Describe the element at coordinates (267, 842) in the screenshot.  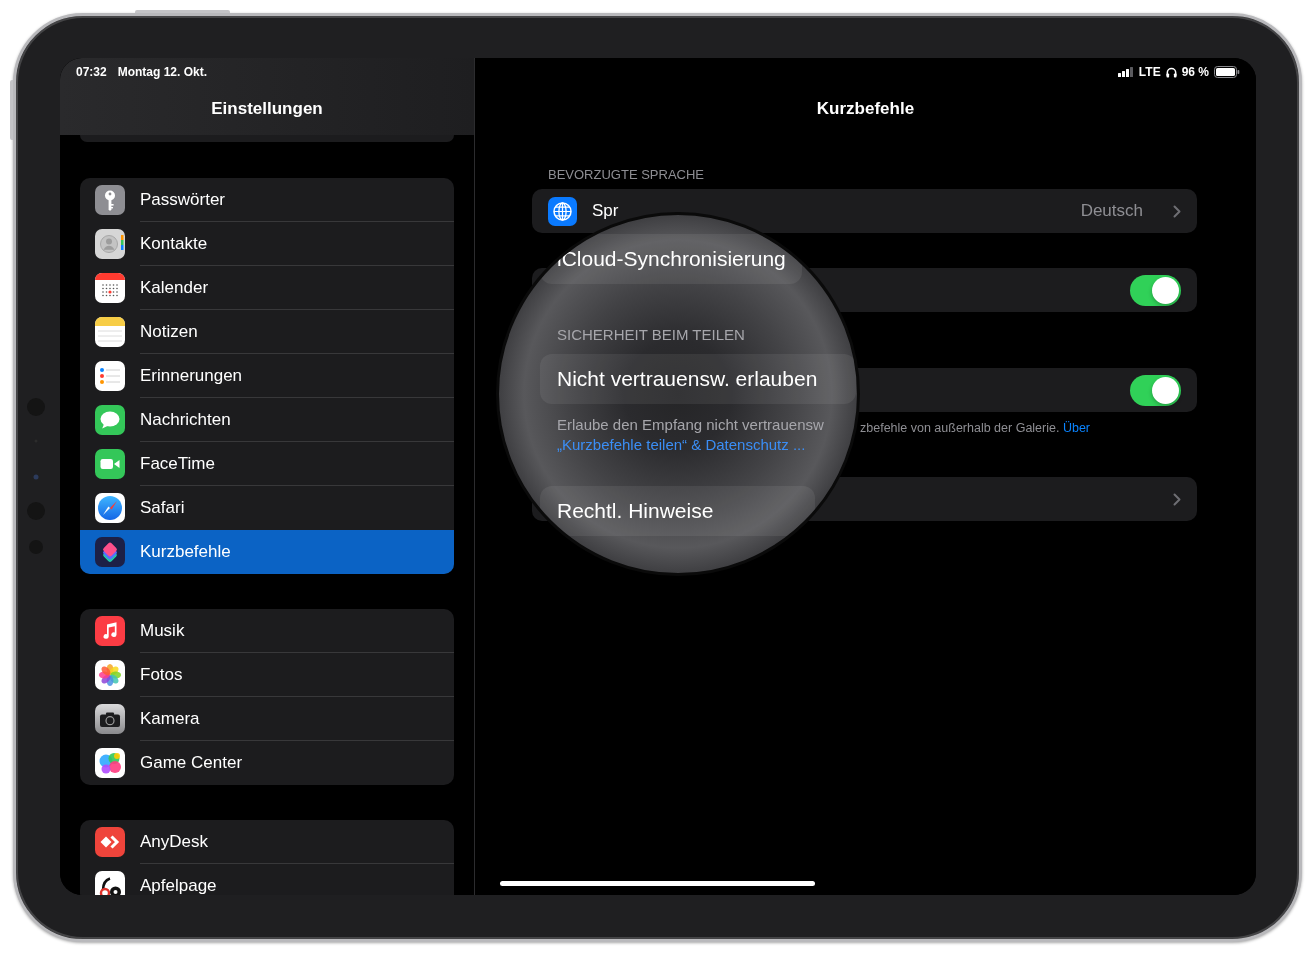
I see `sidebar-item: AnyDesk` at that location.